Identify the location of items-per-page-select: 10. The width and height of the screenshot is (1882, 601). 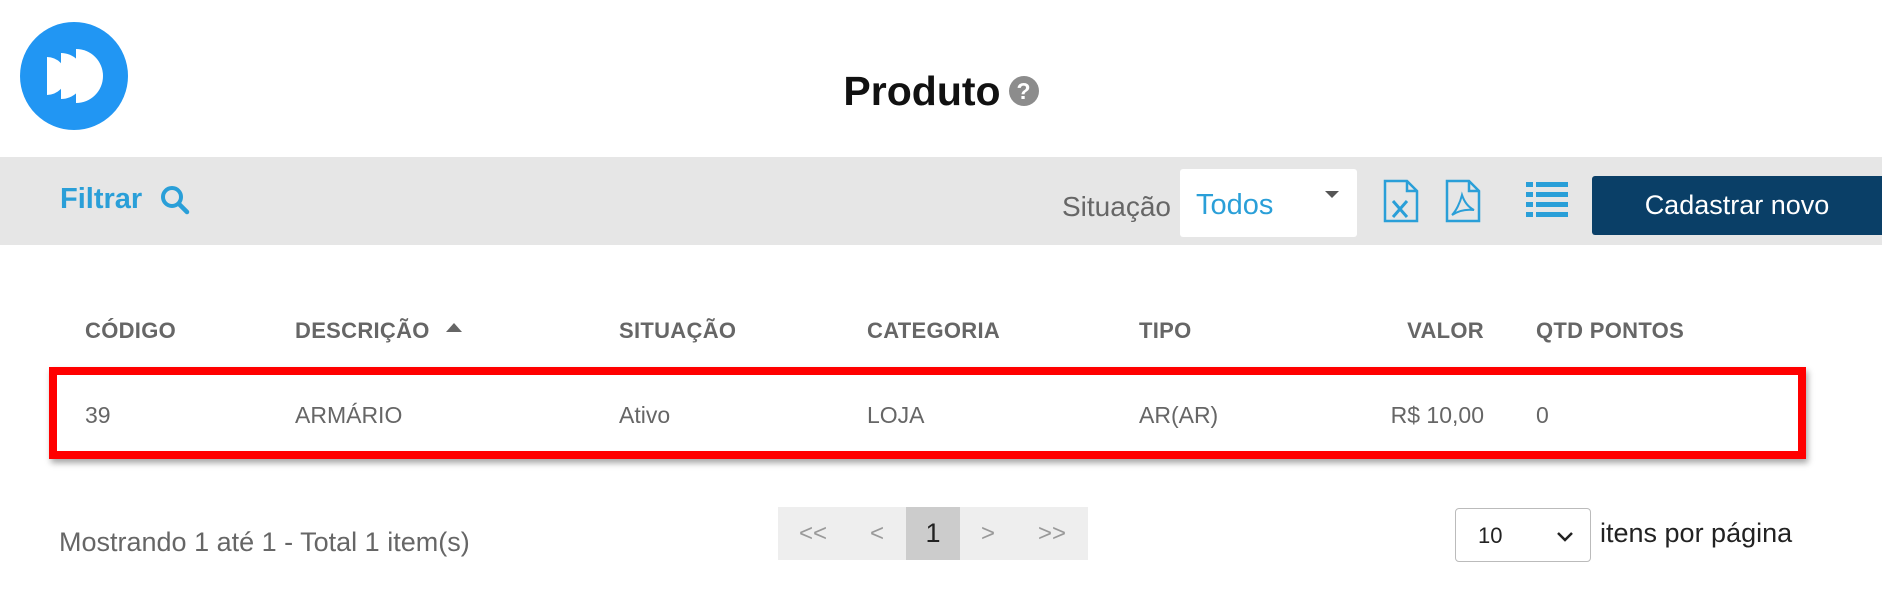
(1523, 535).